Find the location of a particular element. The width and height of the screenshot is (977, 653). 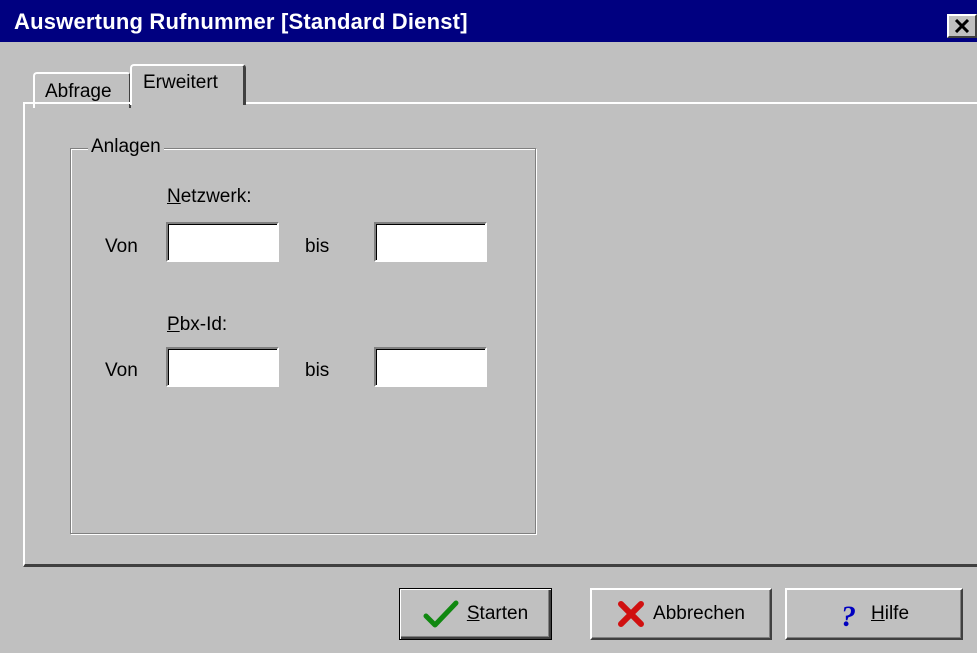

anlagen-group-title: Anlagen is located at coordinates (126, 147).